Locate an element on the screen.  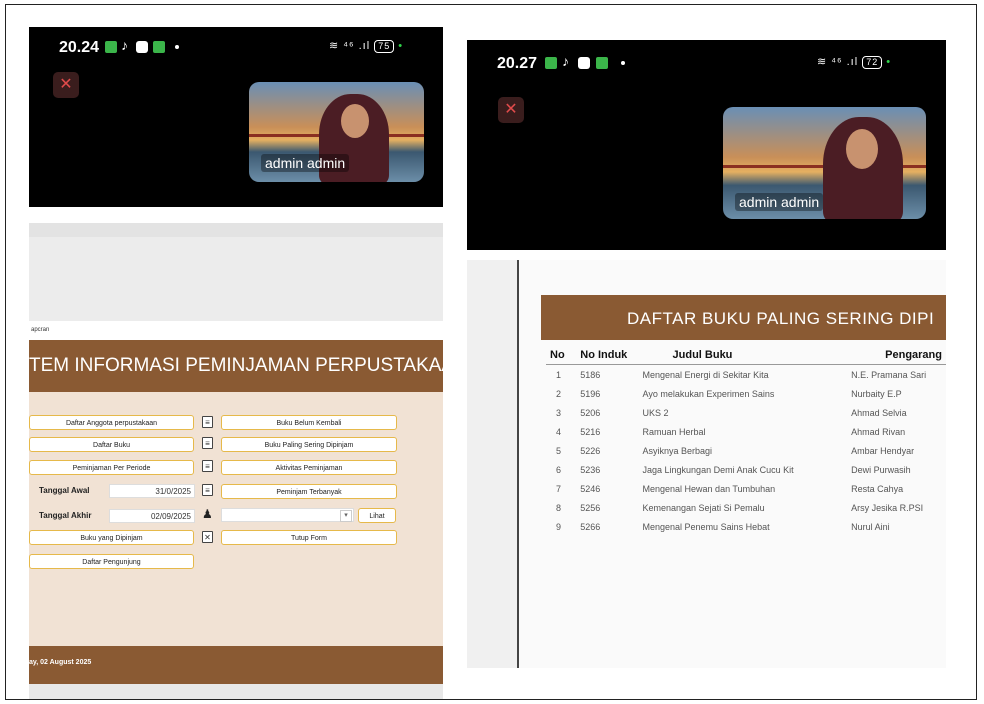
form-title-bar: TEM INFORMASI PEMINJAMAN PERPUSTAKAAN is located at coordinates (236, 366).